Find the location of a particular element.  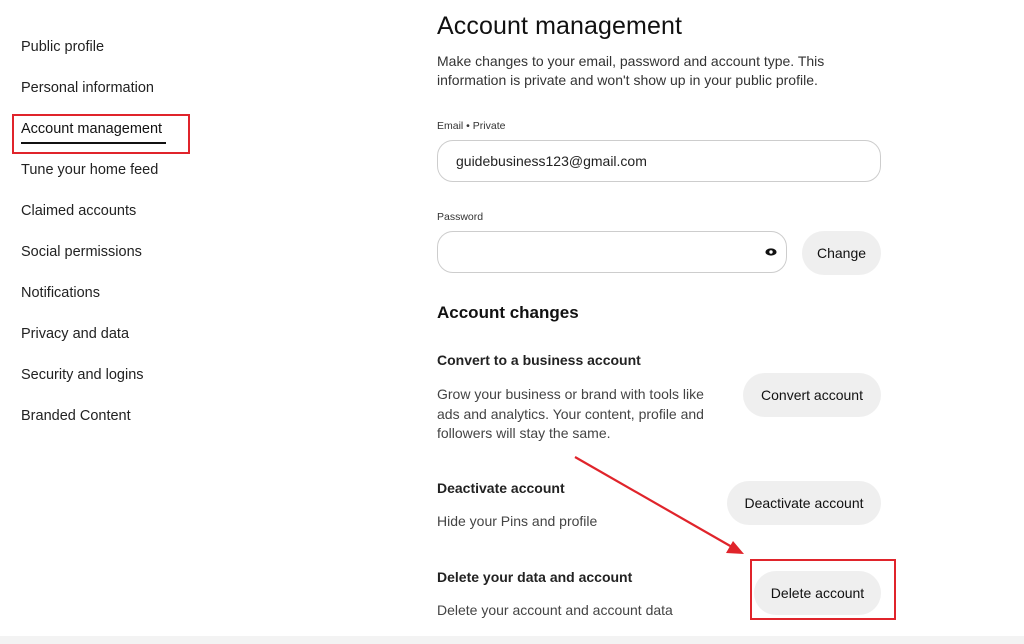

annotation-arrow-head is located at coordinates (735, 547).